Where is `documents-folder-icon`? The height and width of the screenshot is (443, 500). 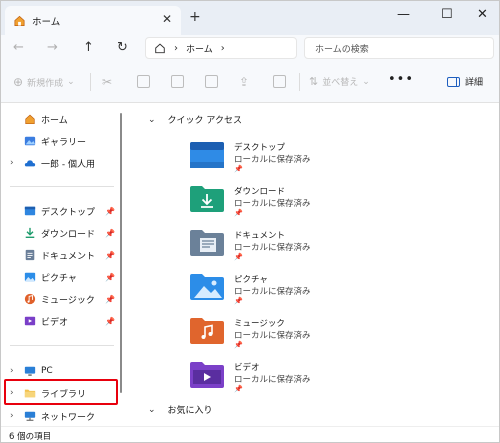 documents-folder-icon is located at coordinates (207, 243).